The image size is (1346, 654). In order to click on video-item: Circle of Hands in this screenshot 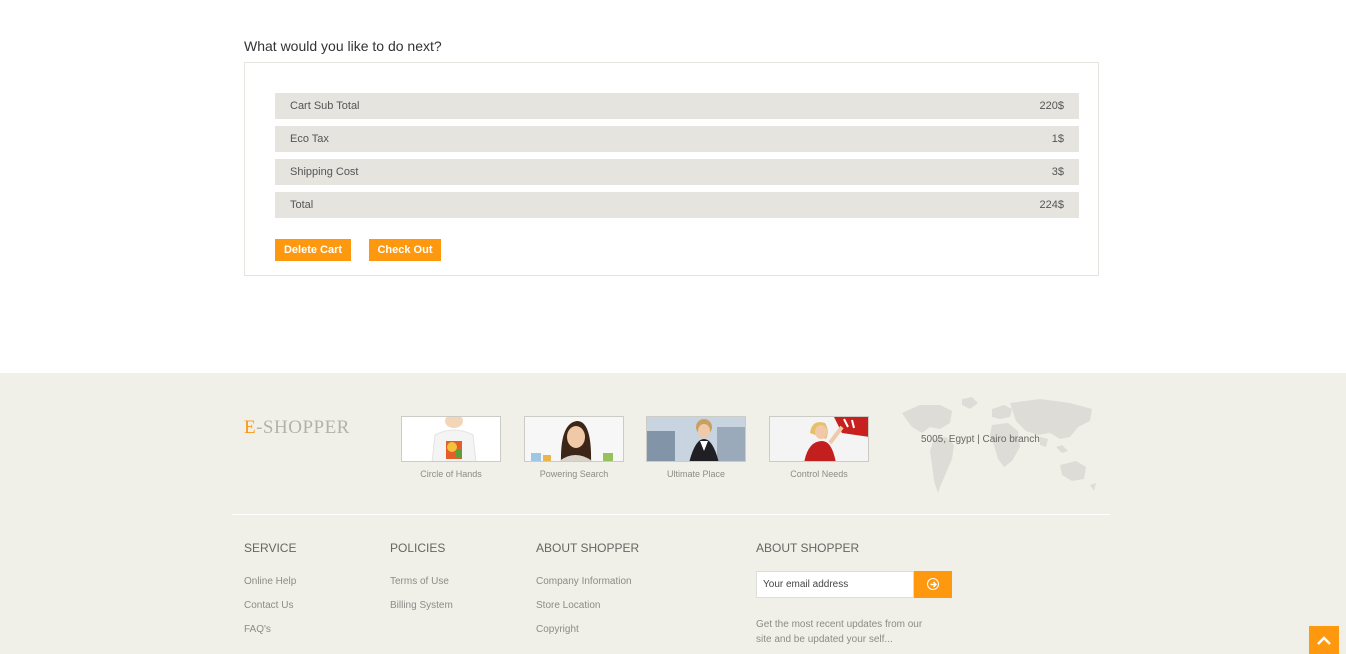, I will do `click(451, 447)`.